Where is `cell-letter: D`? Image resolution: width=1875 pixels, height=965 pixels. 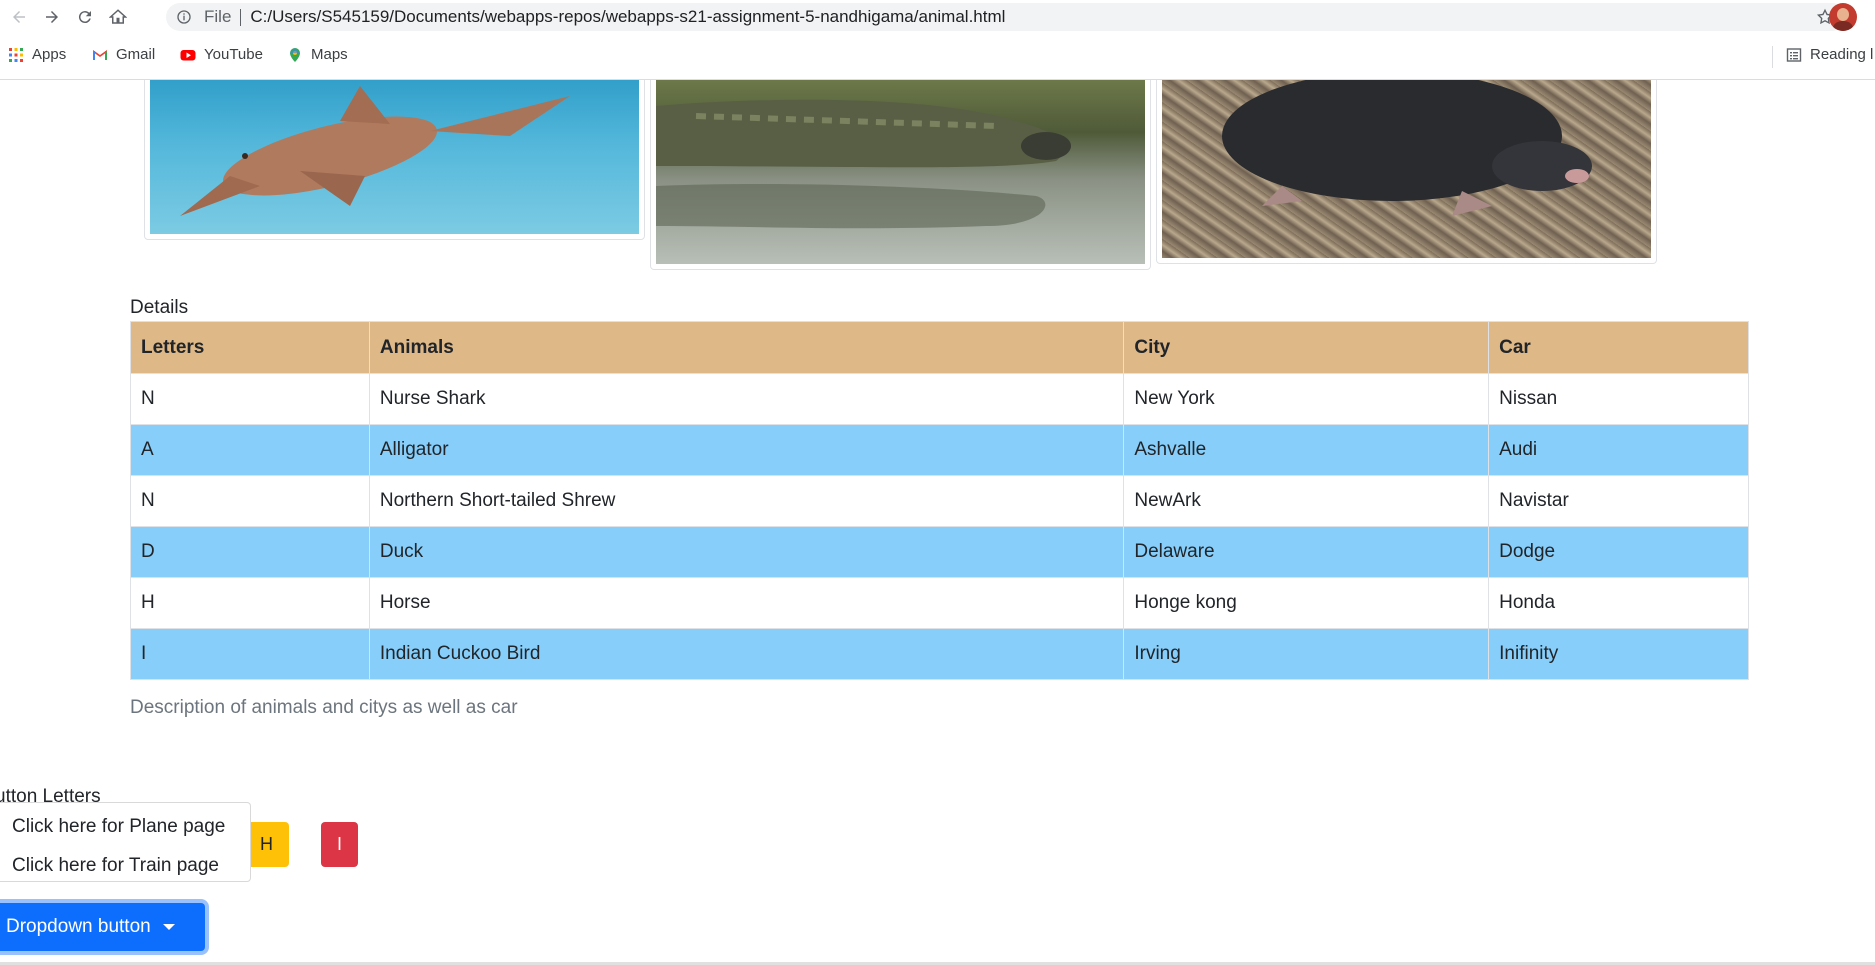 cell-letter: D is located at coordinates (250, 552).